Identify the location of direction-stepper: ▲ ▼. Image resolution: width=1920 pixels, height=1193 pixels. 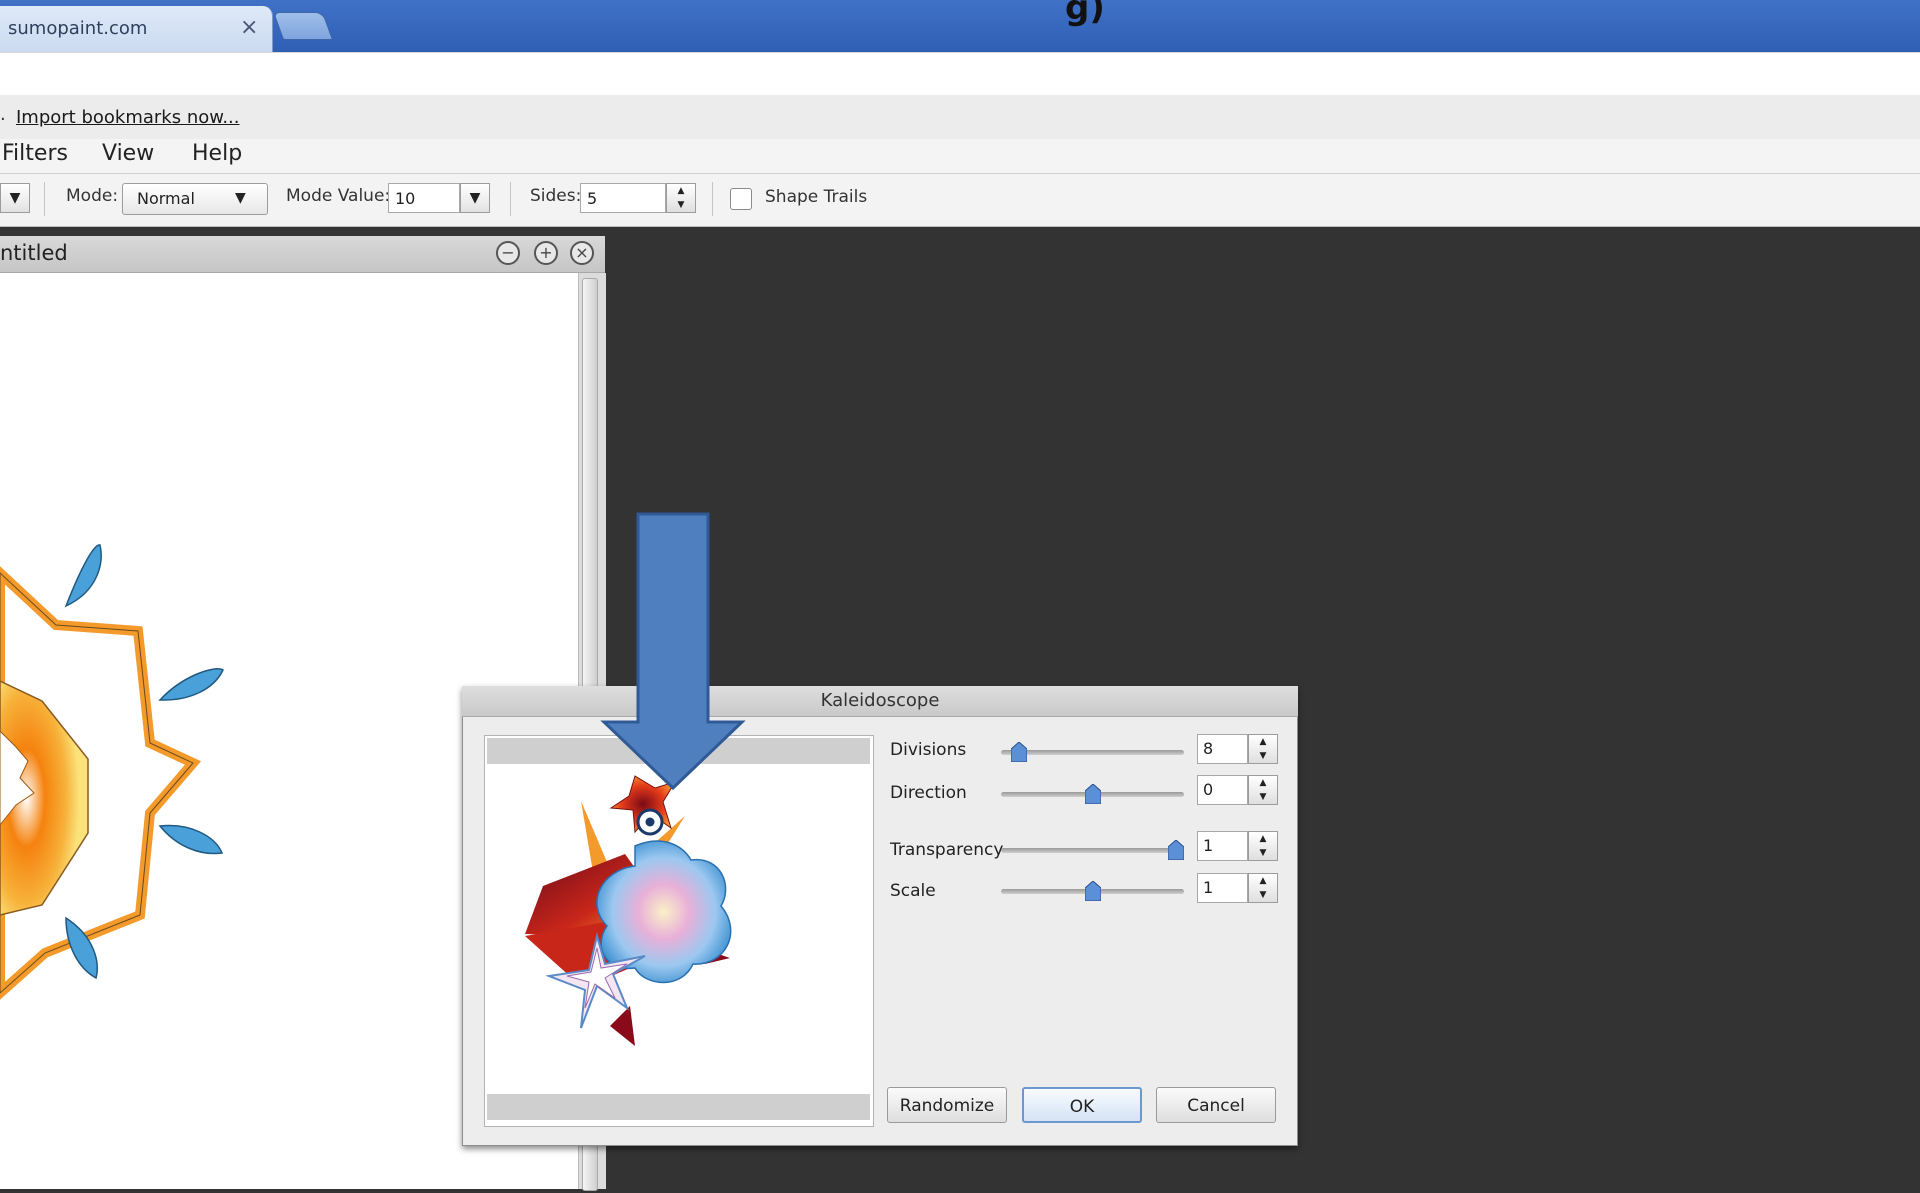
(1263, 790).